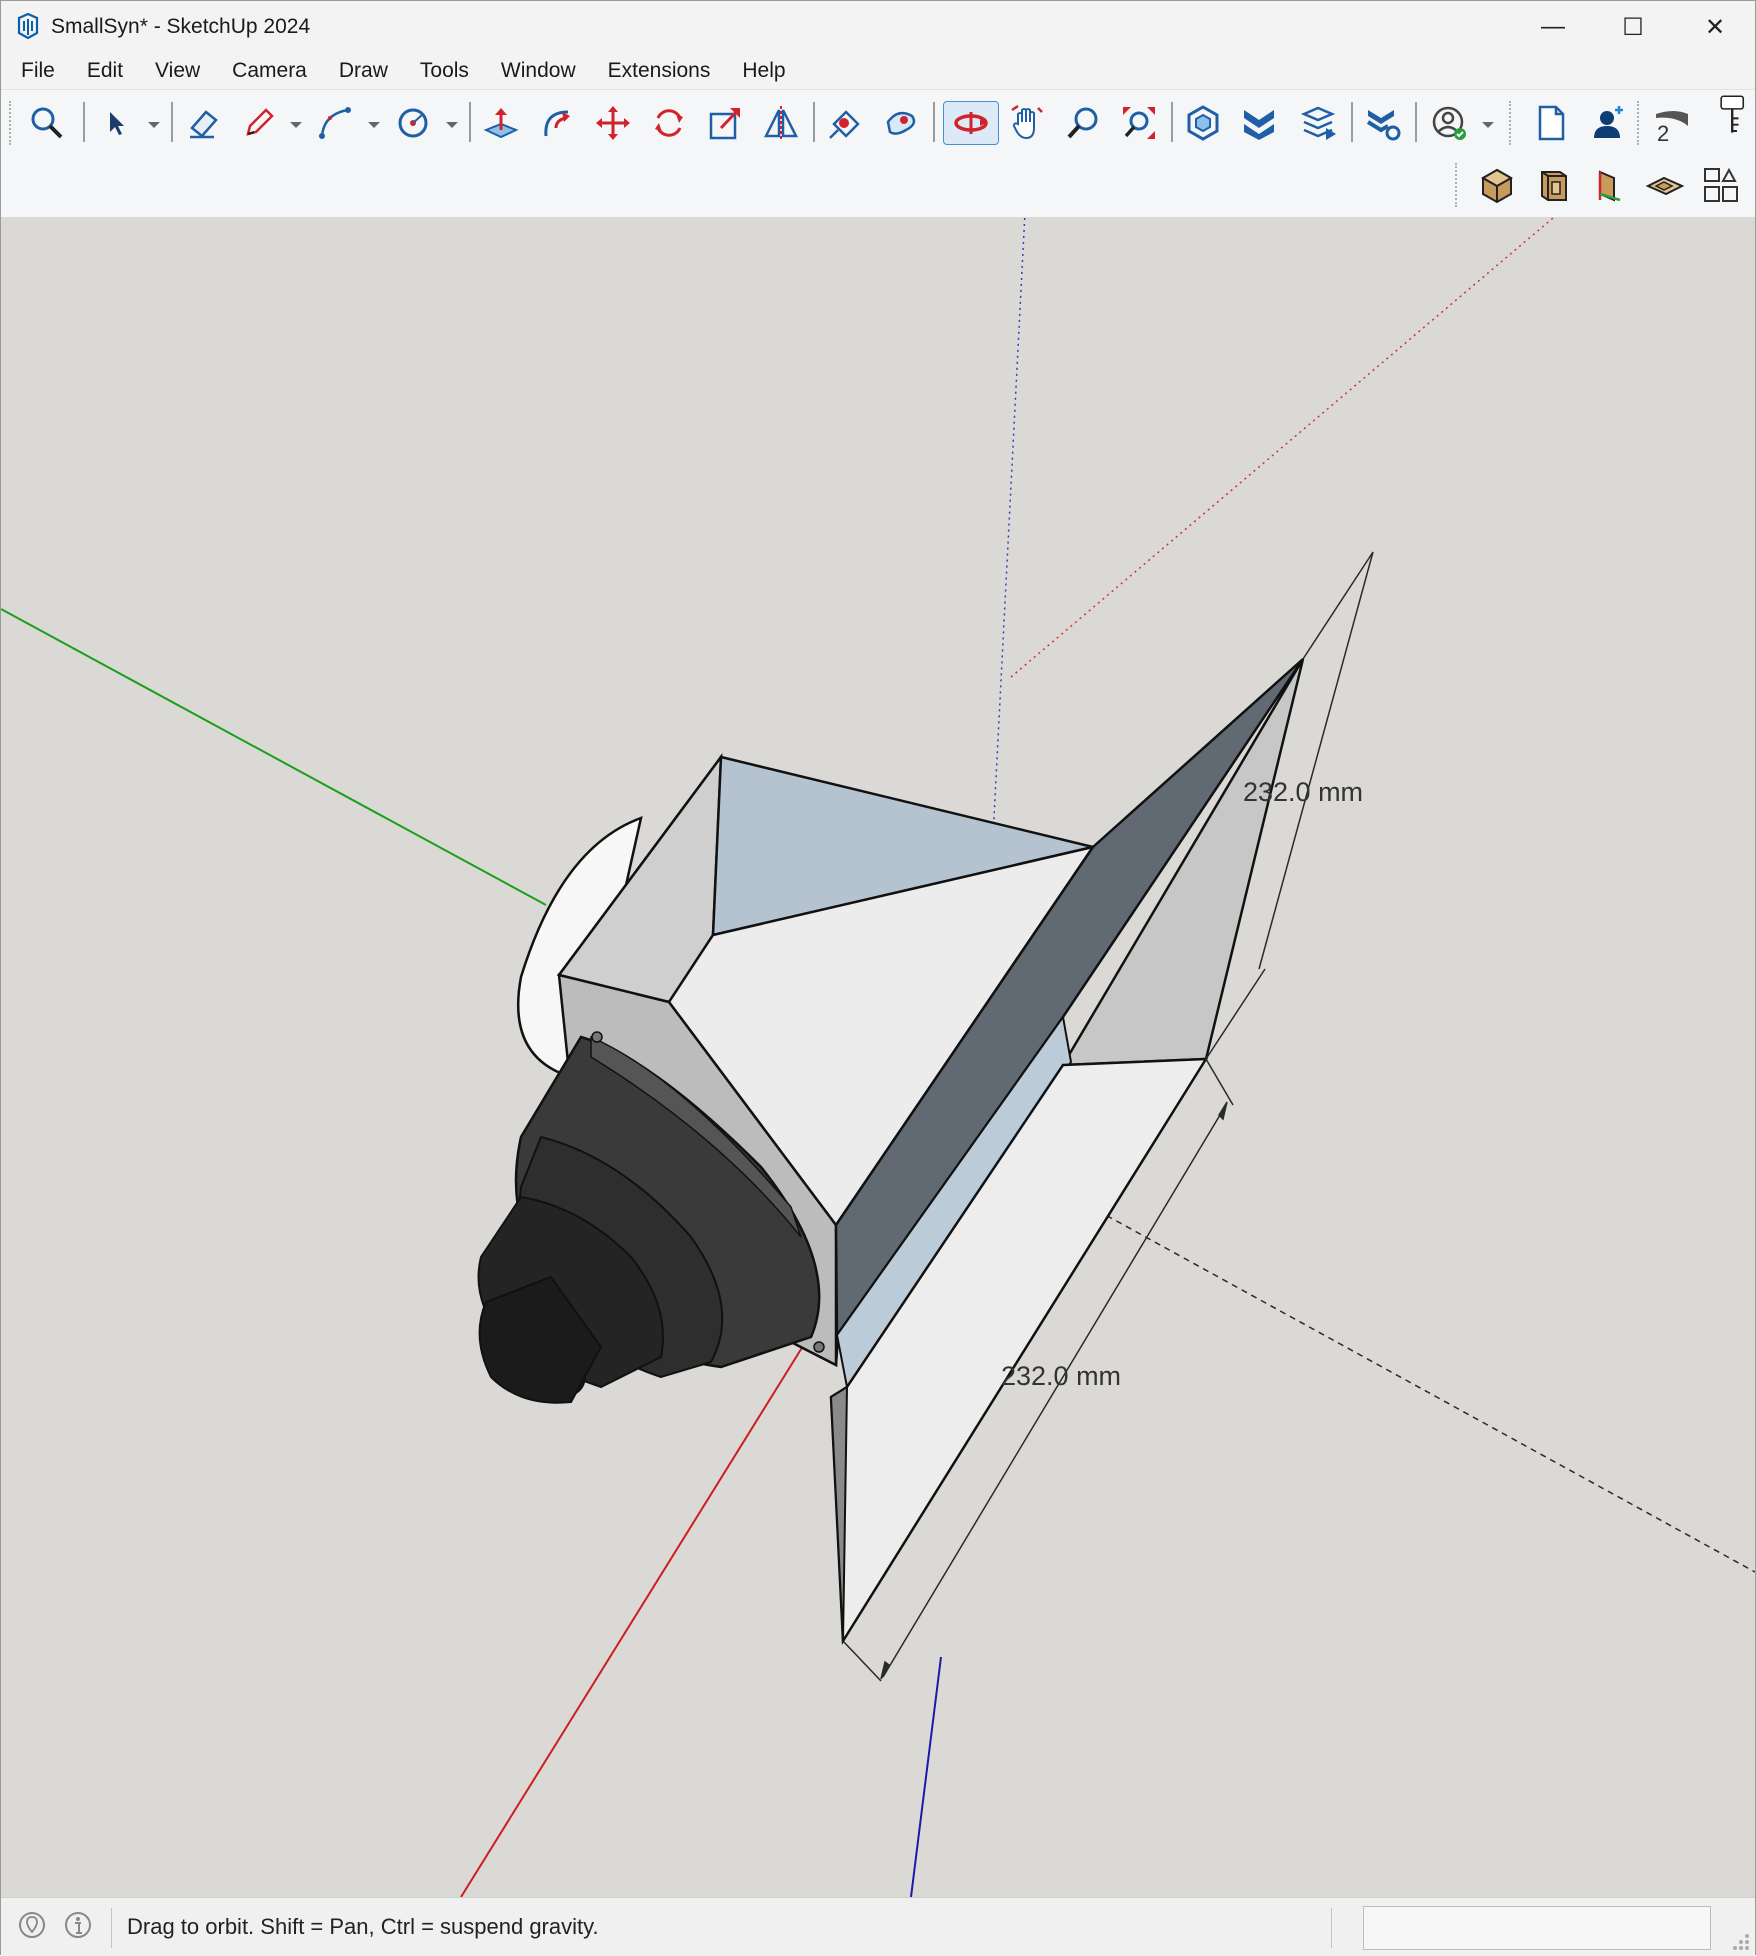  What do you see at coordinates (1740, 1941) in the screenshot?
I see `resize-grip-icon` at bounding box center [1740, 1941].